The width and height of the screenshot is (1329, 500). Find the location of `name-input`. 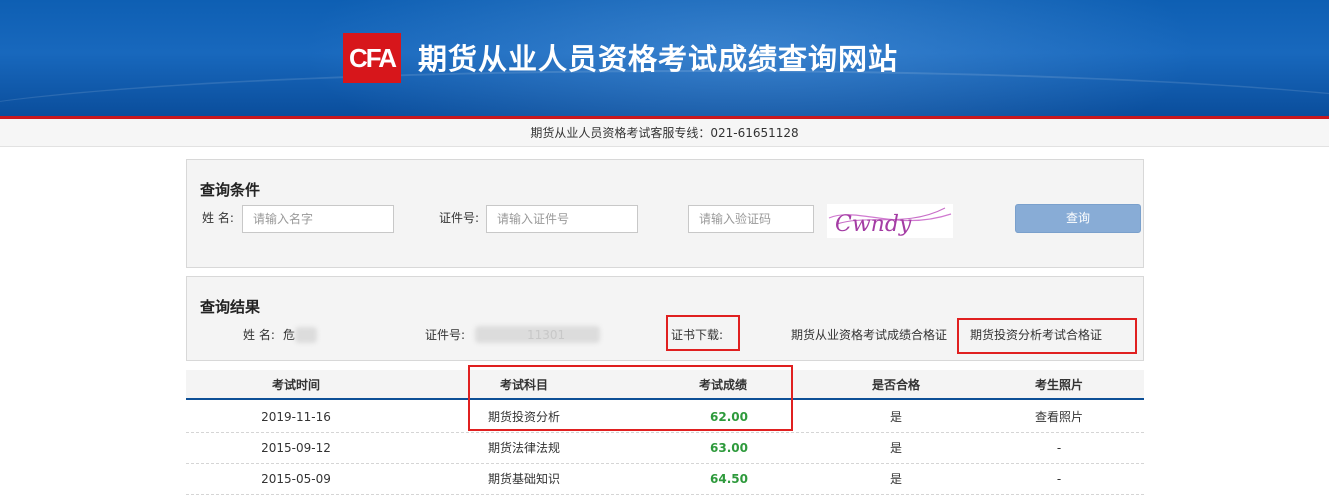

name-input is located at coordinates (318, 219).